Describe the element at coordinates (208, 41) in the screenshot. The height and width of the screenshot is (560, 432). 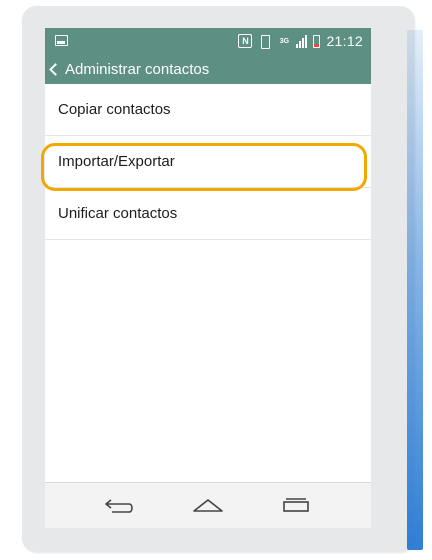
I see `status-bar: N 3G 21:12` at that location.